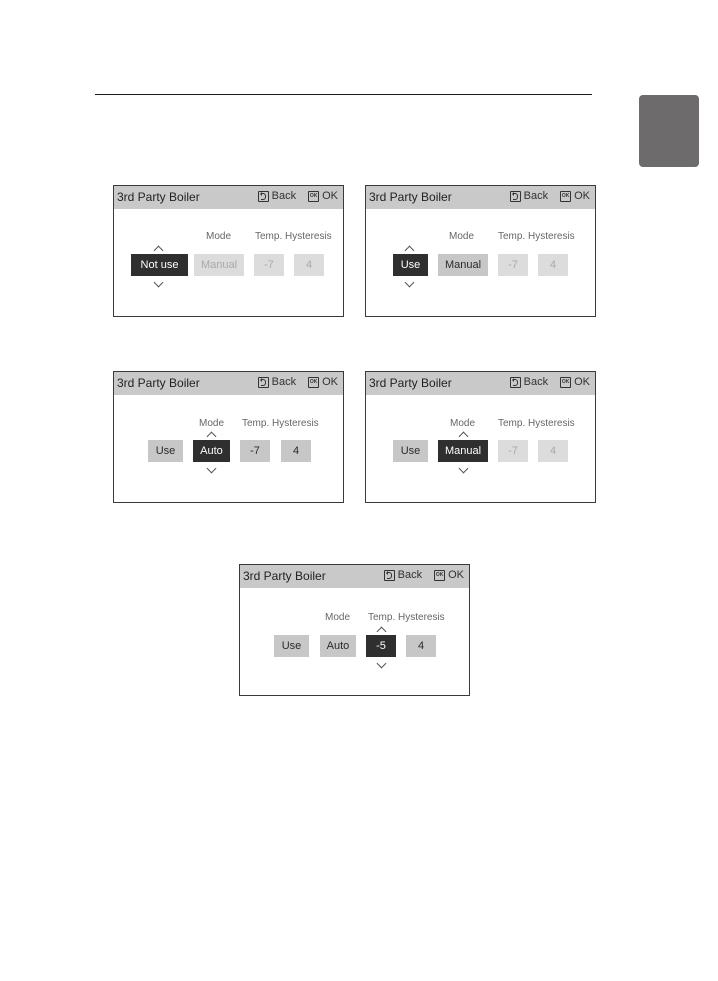 This screenshot has width=718, height=981. What do you see at coordinates (343, 94) in the screenshot?
I see `header-rule` at bounding box center [343, 94].